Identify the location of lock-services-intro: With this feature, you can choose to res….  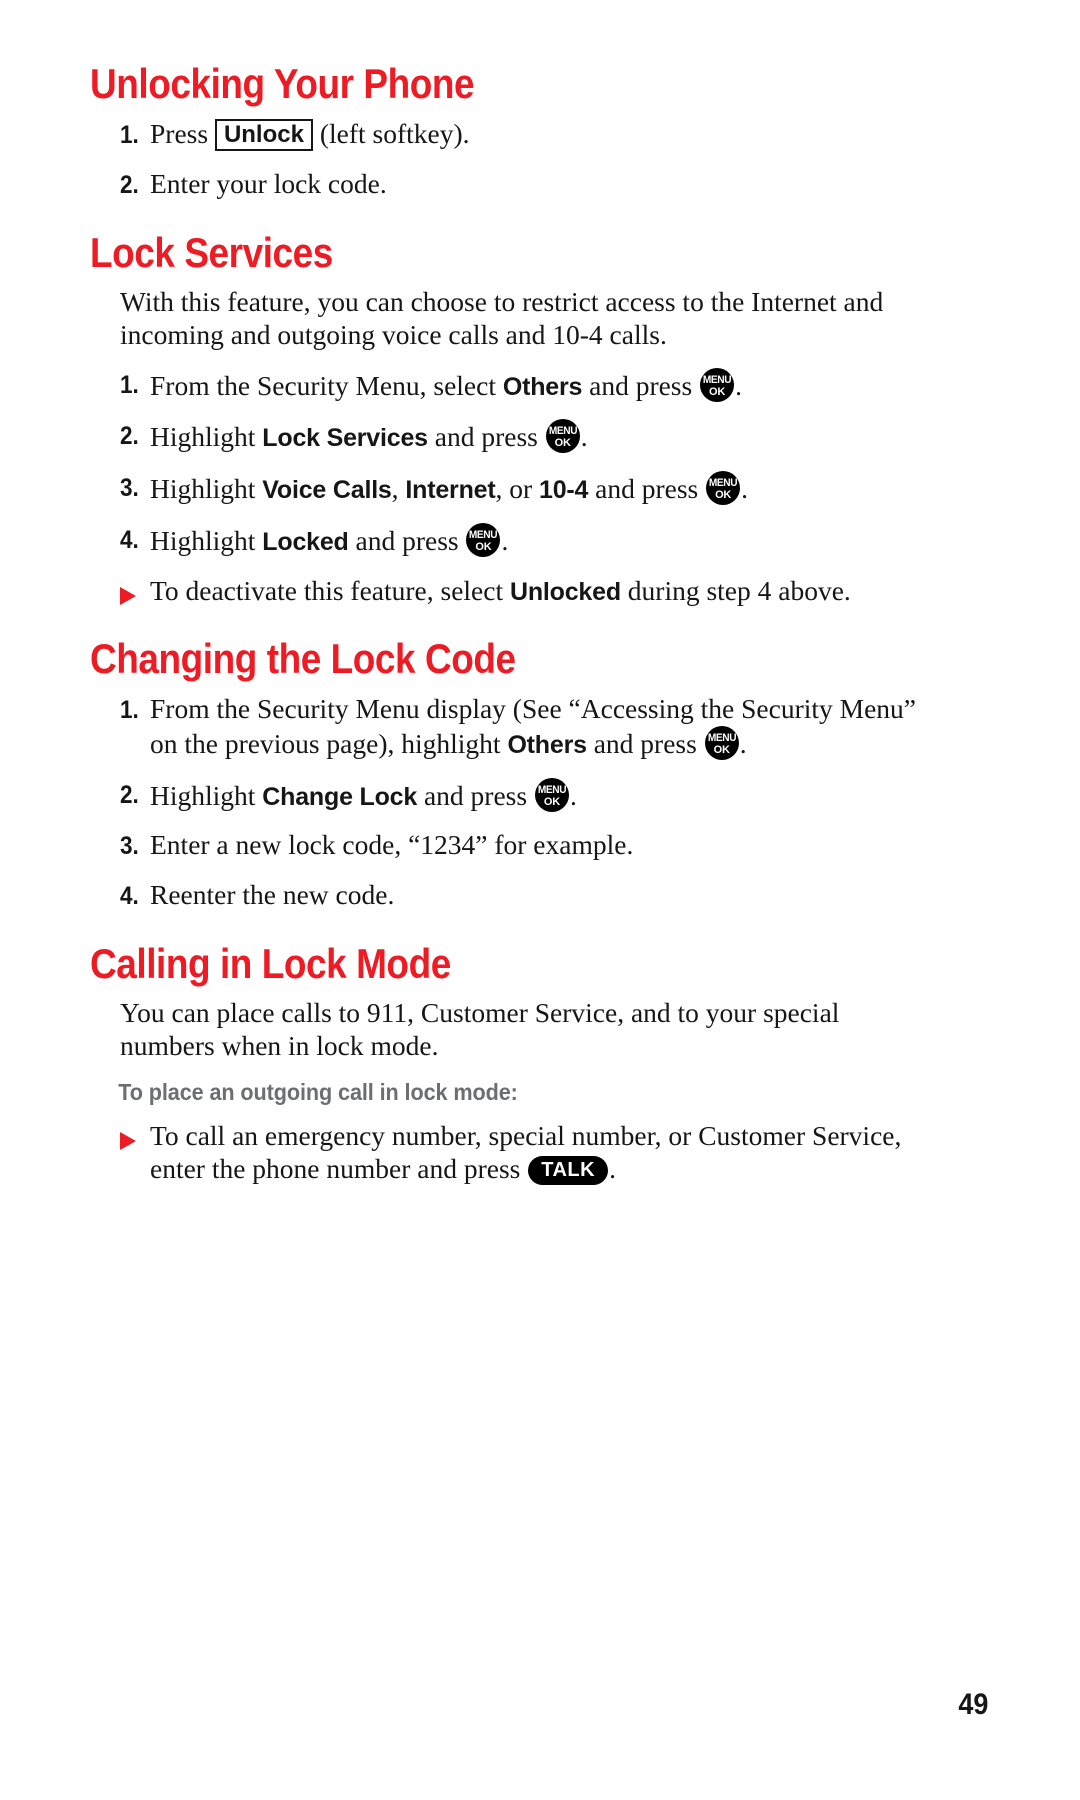
(502, 318).